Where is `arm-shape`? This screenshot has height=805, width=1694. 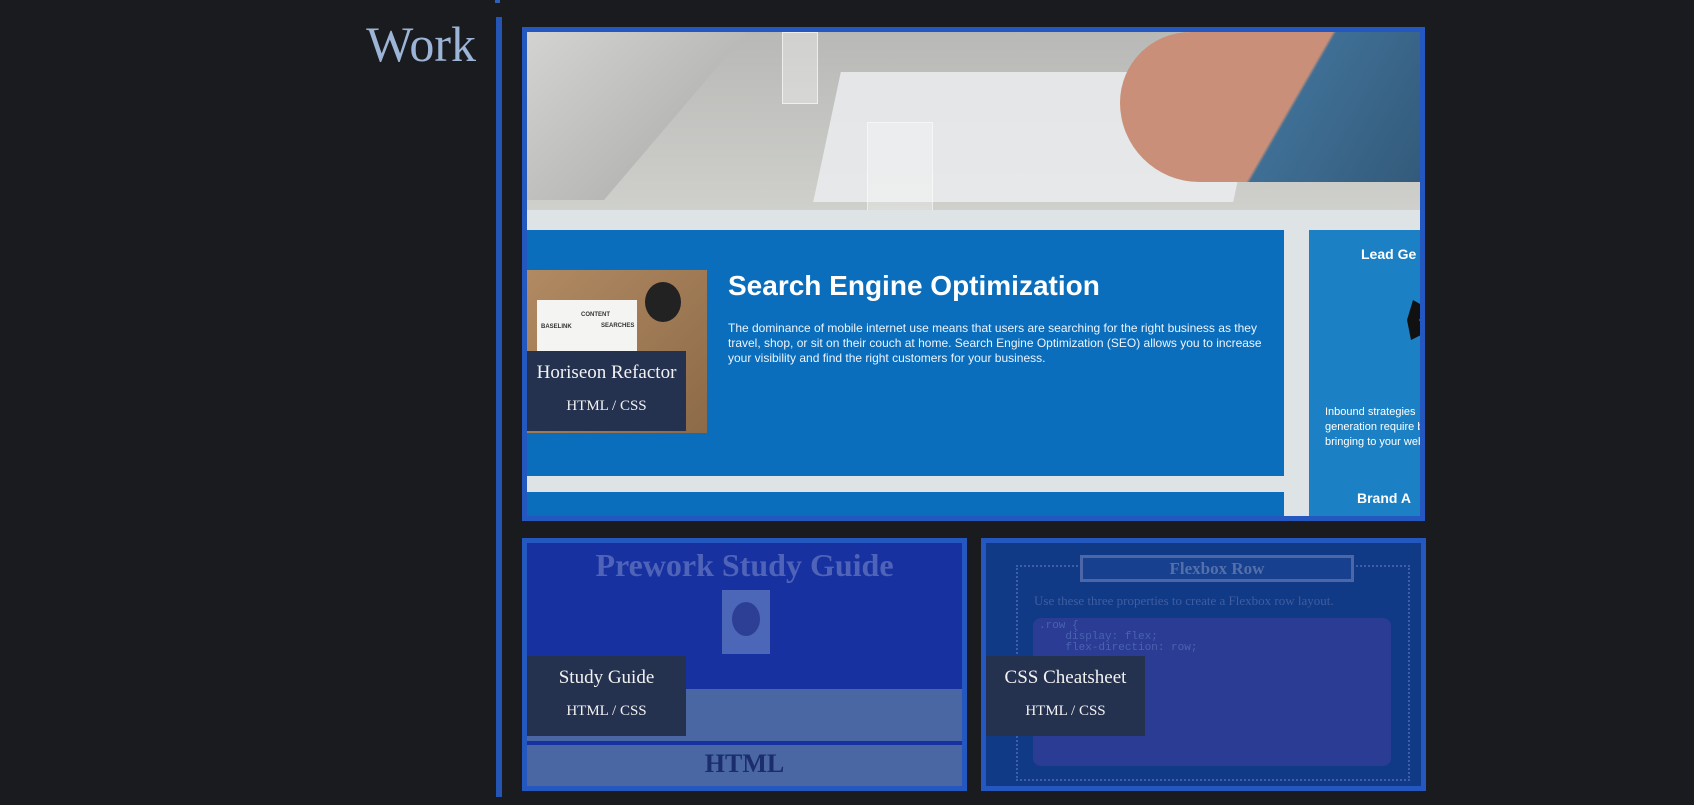 arm-shape is located at coordinates (1270, 107).